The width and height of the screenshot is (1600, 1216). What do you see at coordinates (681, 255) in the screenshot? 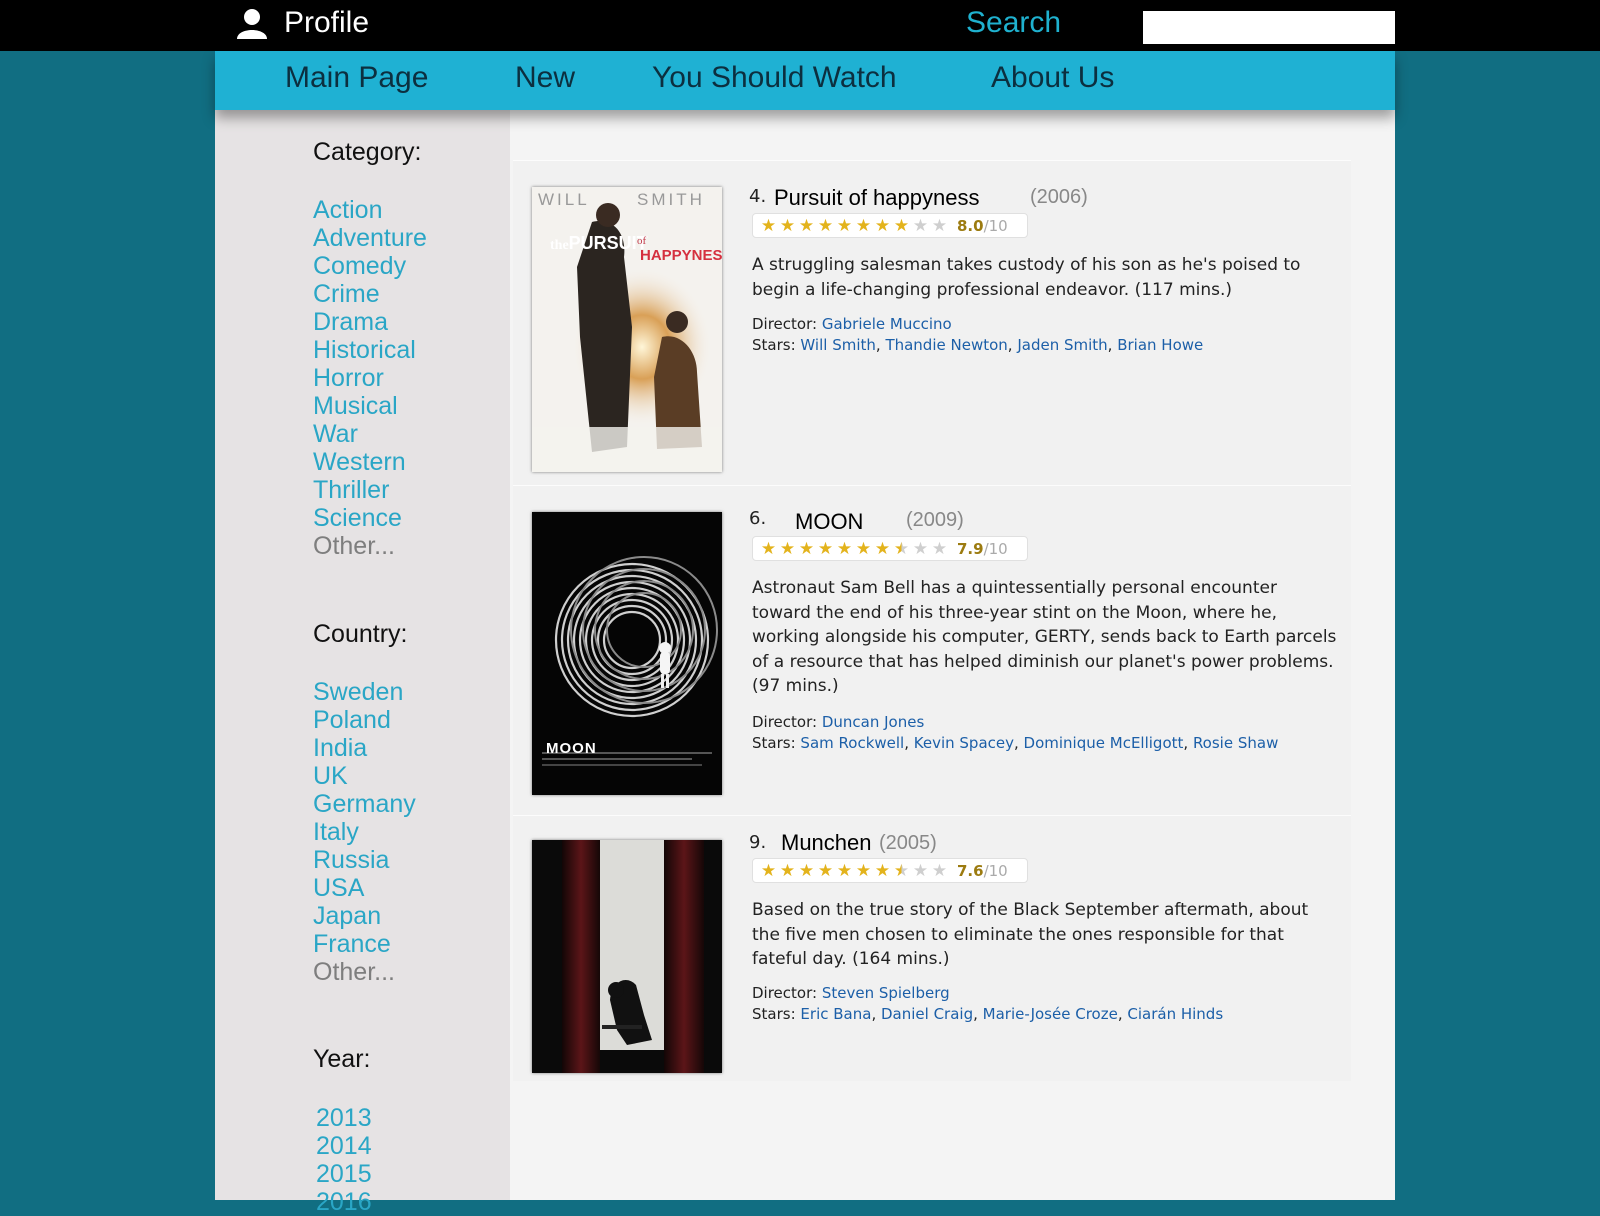
I see `poster-text: HAPPYNESS` at bounding box center [681, 255].